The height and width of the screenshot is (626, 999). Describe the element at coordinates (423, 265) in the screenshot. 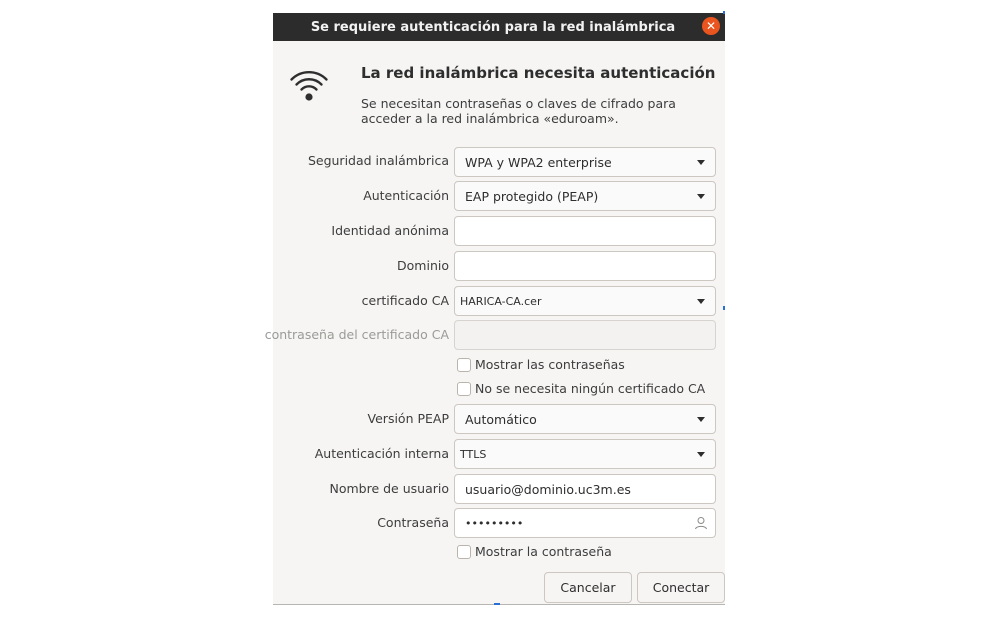

I see `domain-label: Dominio` at that location.